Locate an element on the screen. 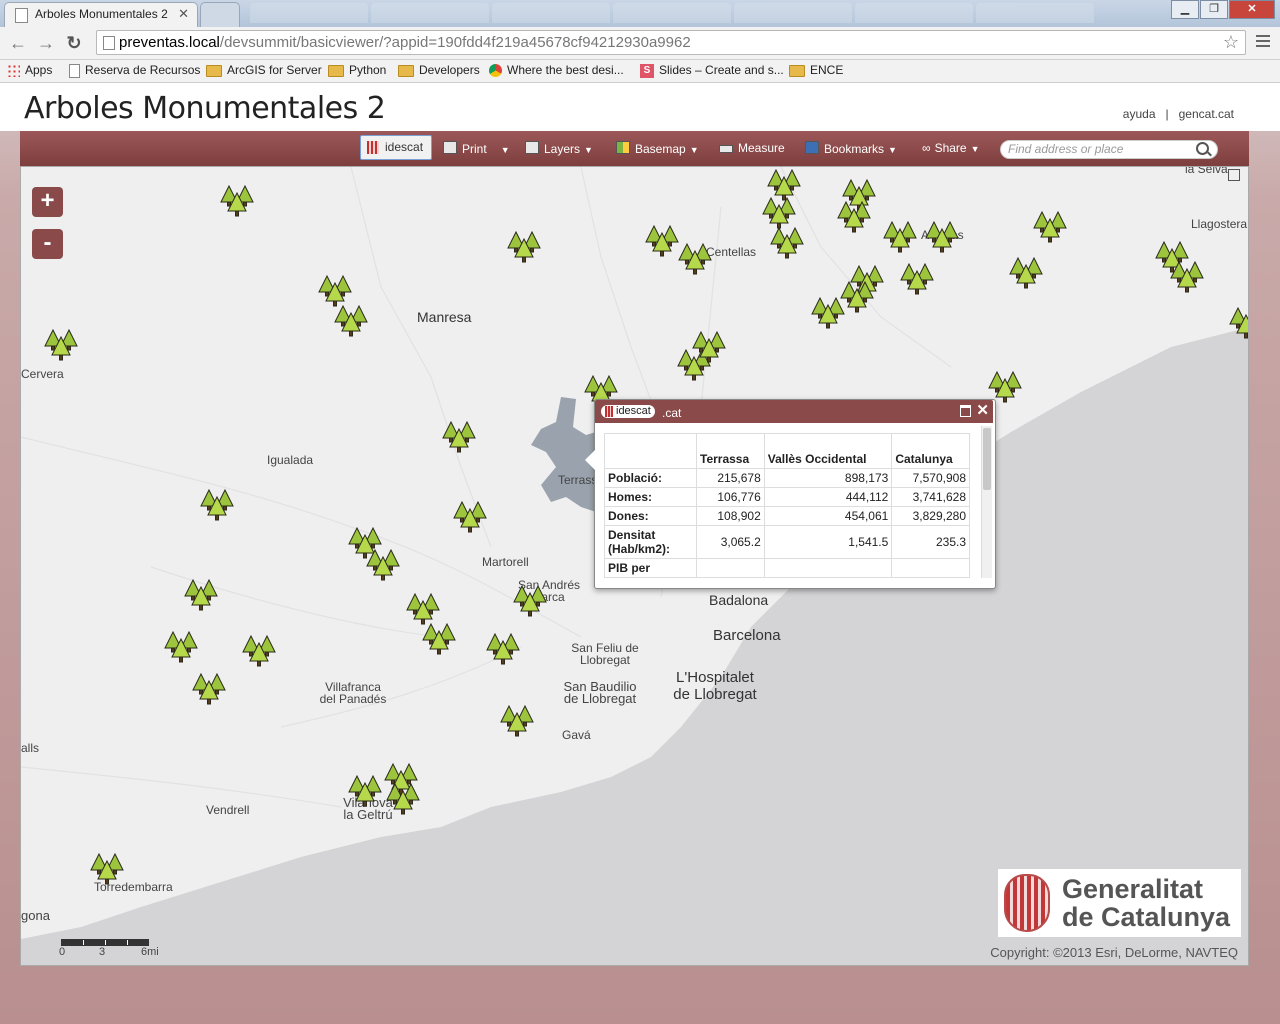 This screenshot has width=1280, height=1024. place-label: Manresa is located at coordinates (444, 317).